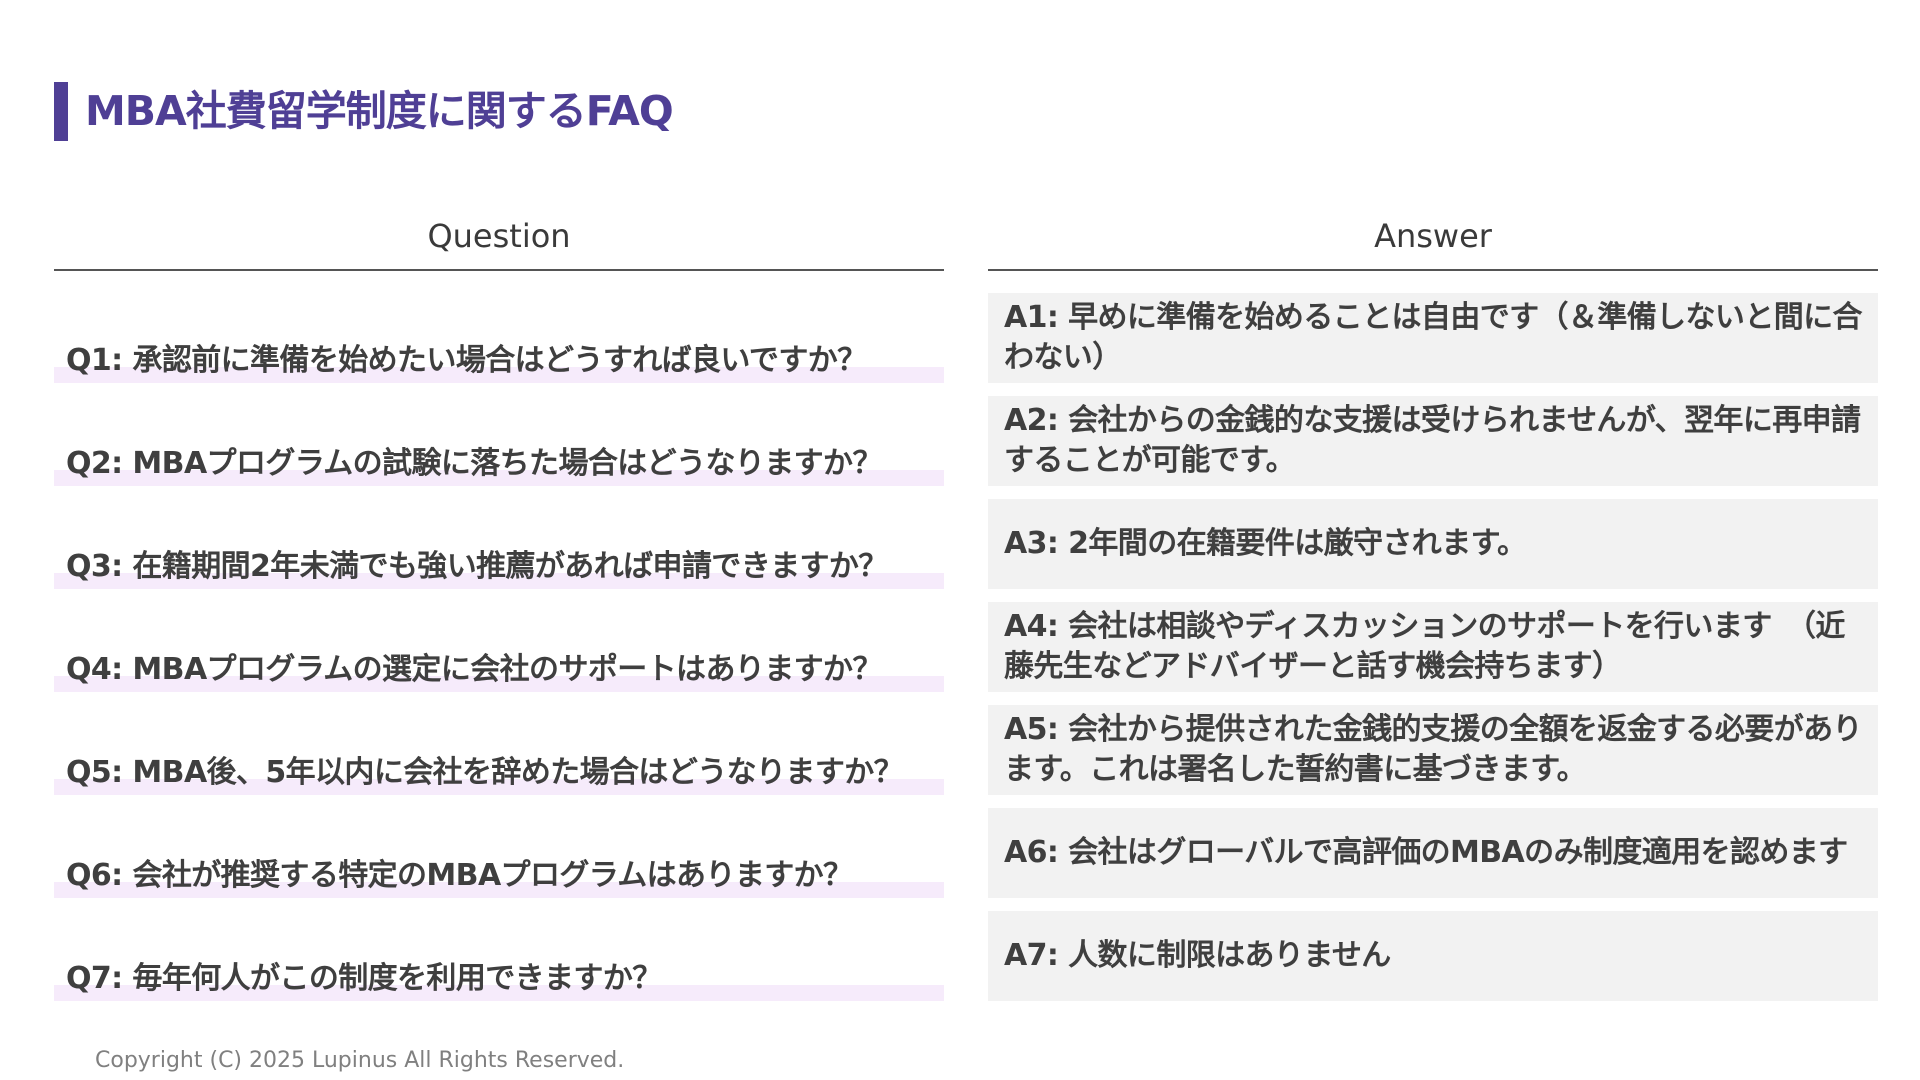  What do you see at coordinates (61, 111) in the screenshot?
I see `title-accent-bar` at bounding box center [61, 111].